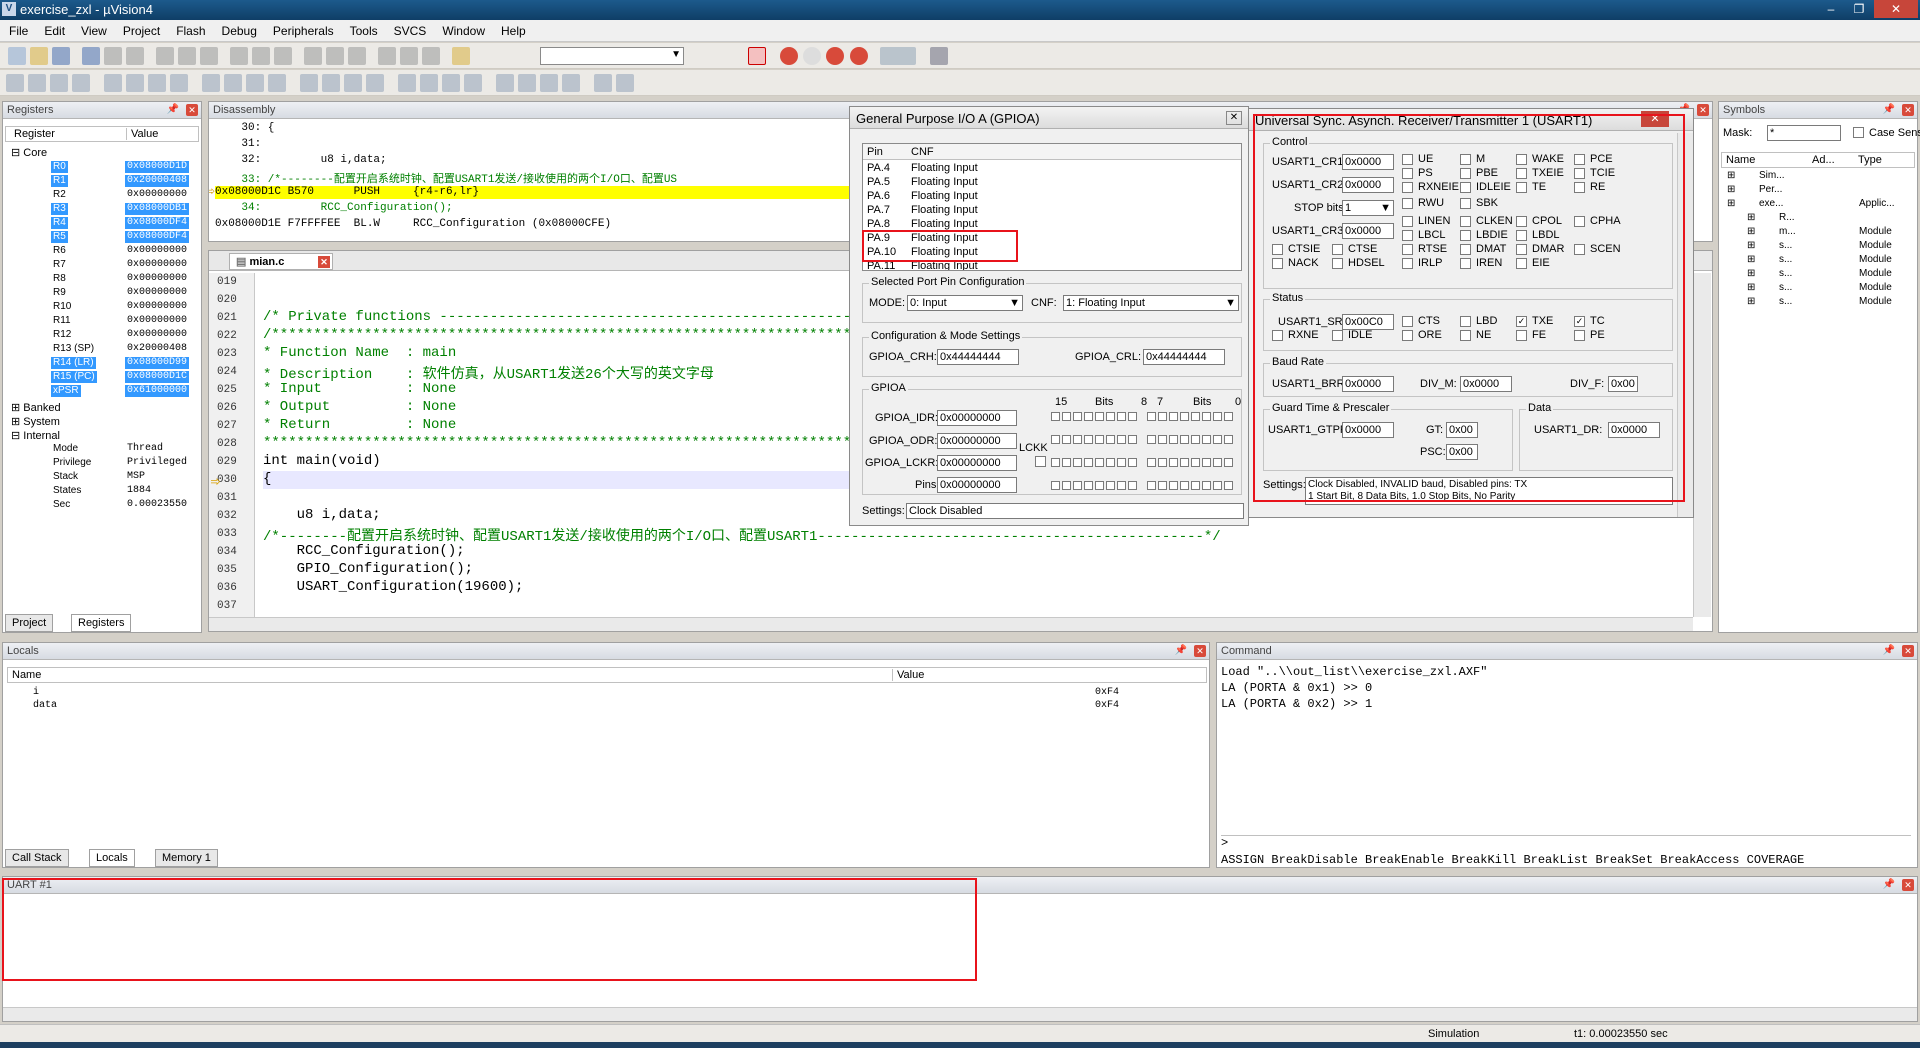 The width and height of the screenshot is (1920, 1048). I want to click on register-row: R1 0x20000408, so click(101, 181).